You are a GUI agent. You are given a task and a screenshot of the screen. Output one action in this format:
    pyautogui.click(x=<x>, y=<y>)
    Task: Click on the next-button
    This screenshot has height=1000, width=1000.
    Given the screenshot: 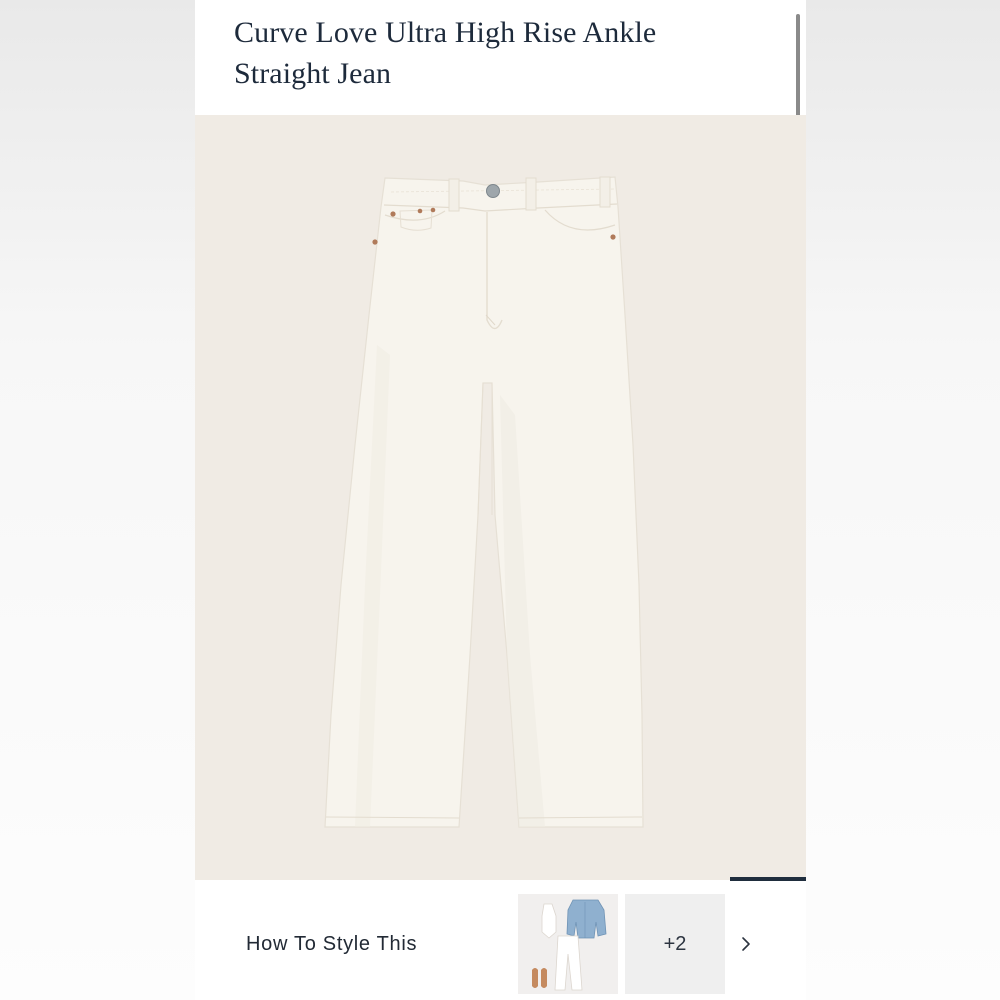 What is the action you would take?
    pyautogui.click(x=746, y=944)
    